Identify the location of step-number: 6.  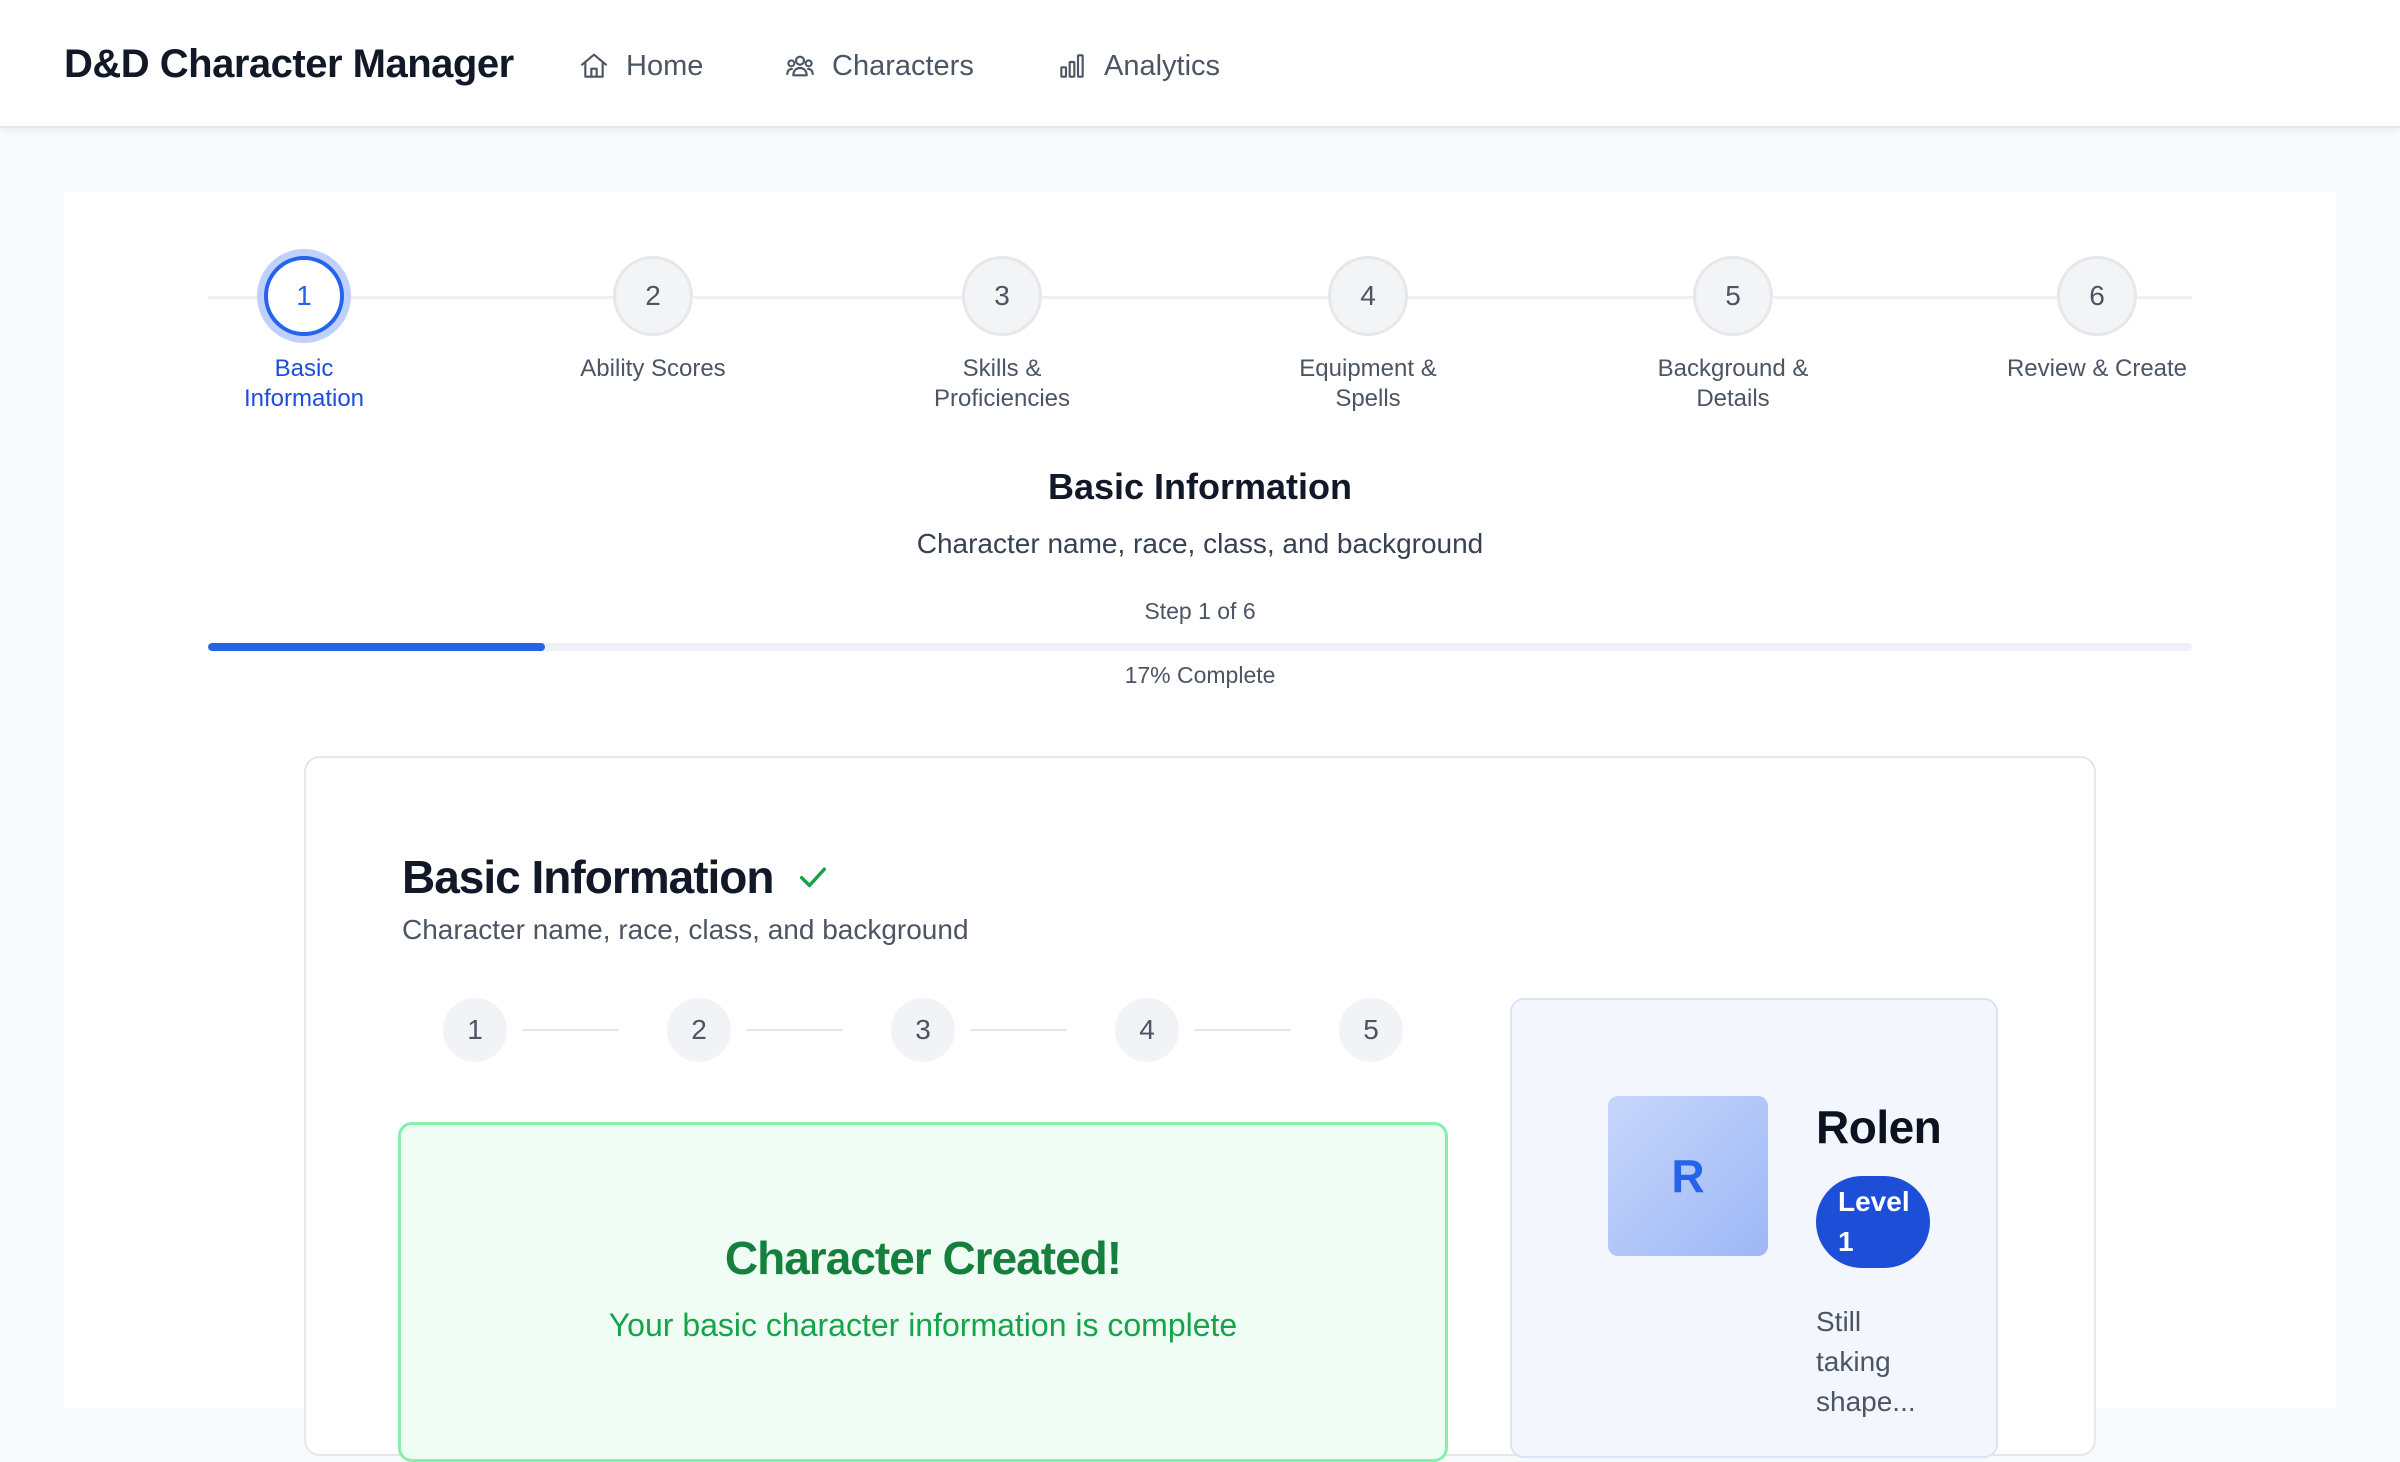
(2097, 296).